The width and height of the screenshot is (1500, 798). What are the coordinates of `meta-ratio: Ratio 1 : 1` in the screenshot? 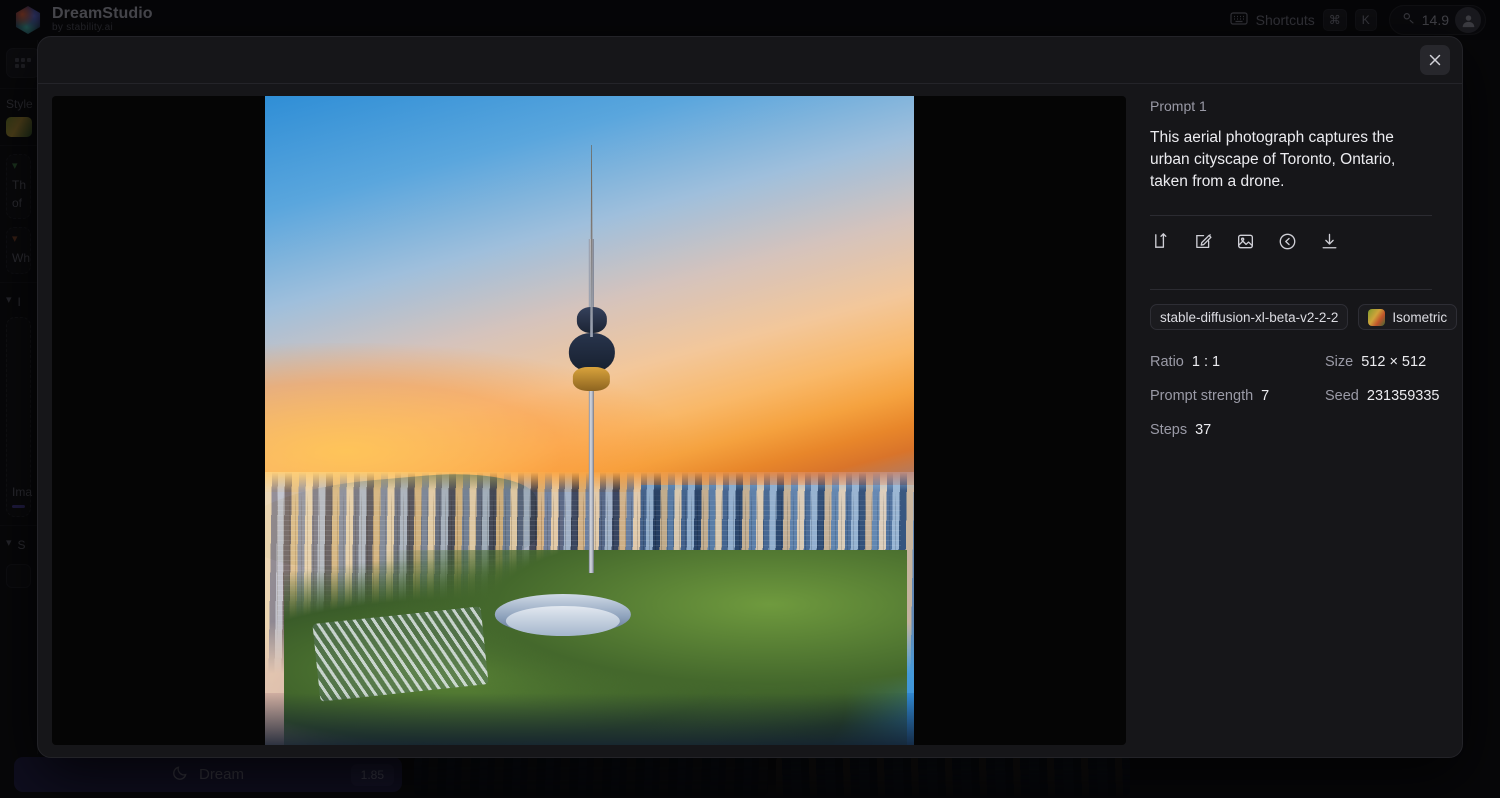 It's located at (1237, 362).